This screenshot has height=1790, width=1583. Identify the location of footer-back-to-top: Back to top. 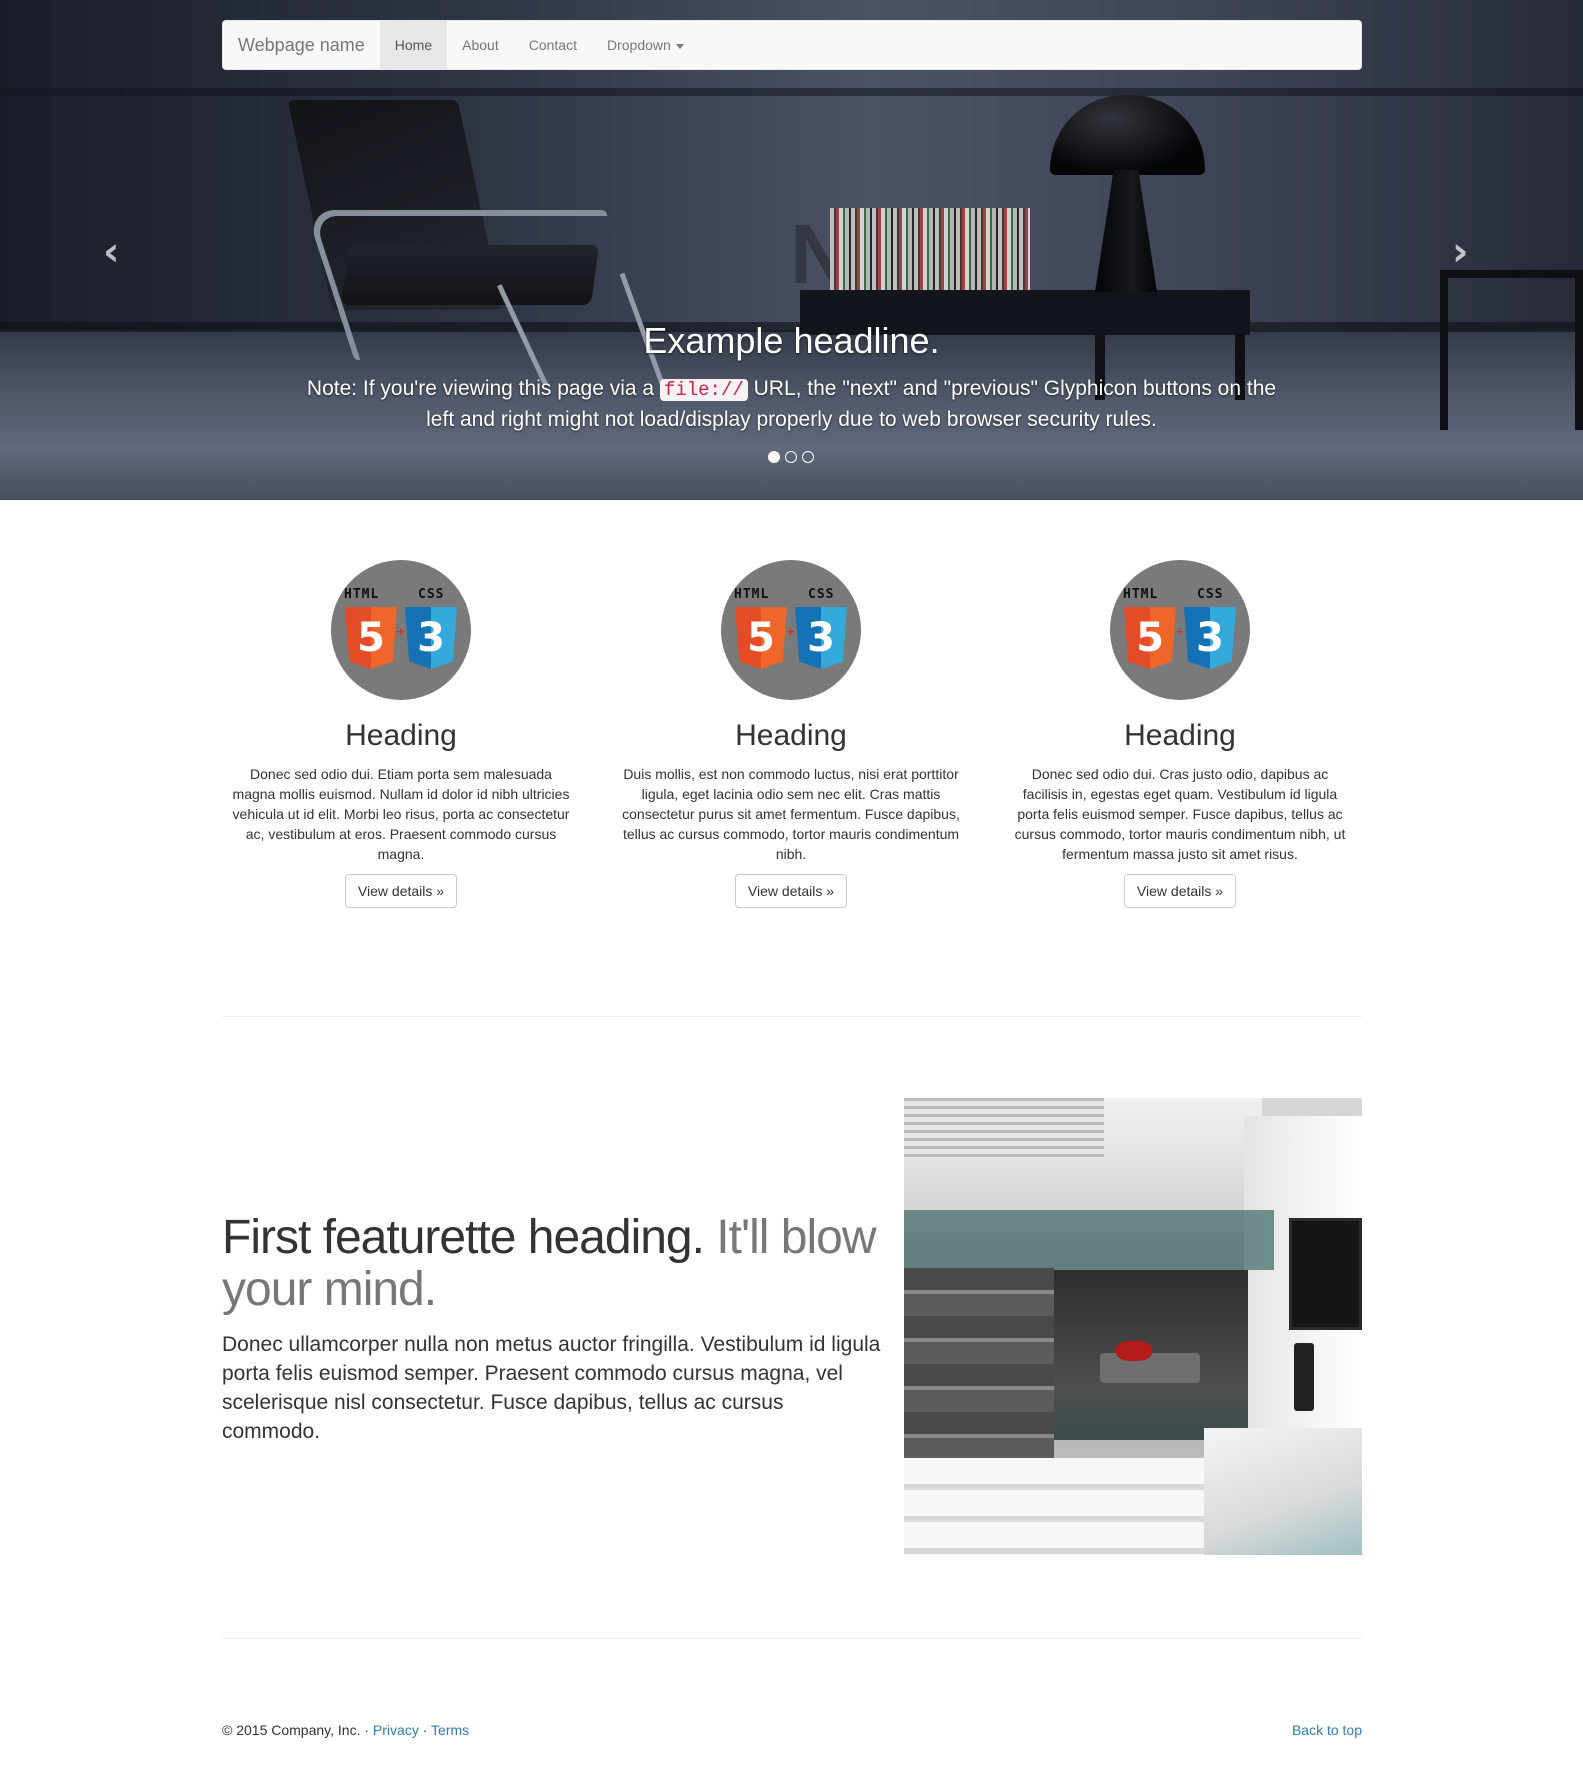
(1326, 1730).